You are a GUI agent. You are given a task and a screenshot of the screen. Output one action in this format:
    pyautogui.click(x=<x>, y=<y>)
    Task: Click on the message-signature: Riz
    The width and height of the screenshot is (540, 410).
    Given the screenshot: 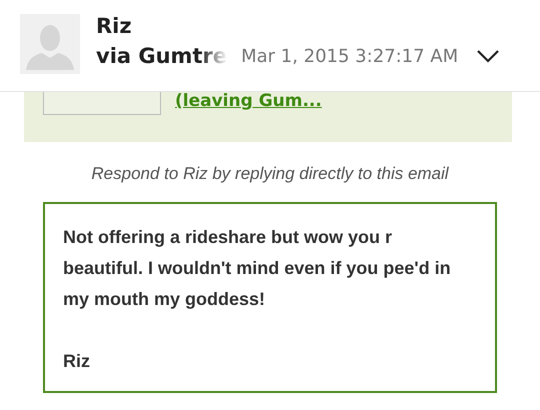 What is the action you would take?
    pyautogui.click(x=77, y=361)
    